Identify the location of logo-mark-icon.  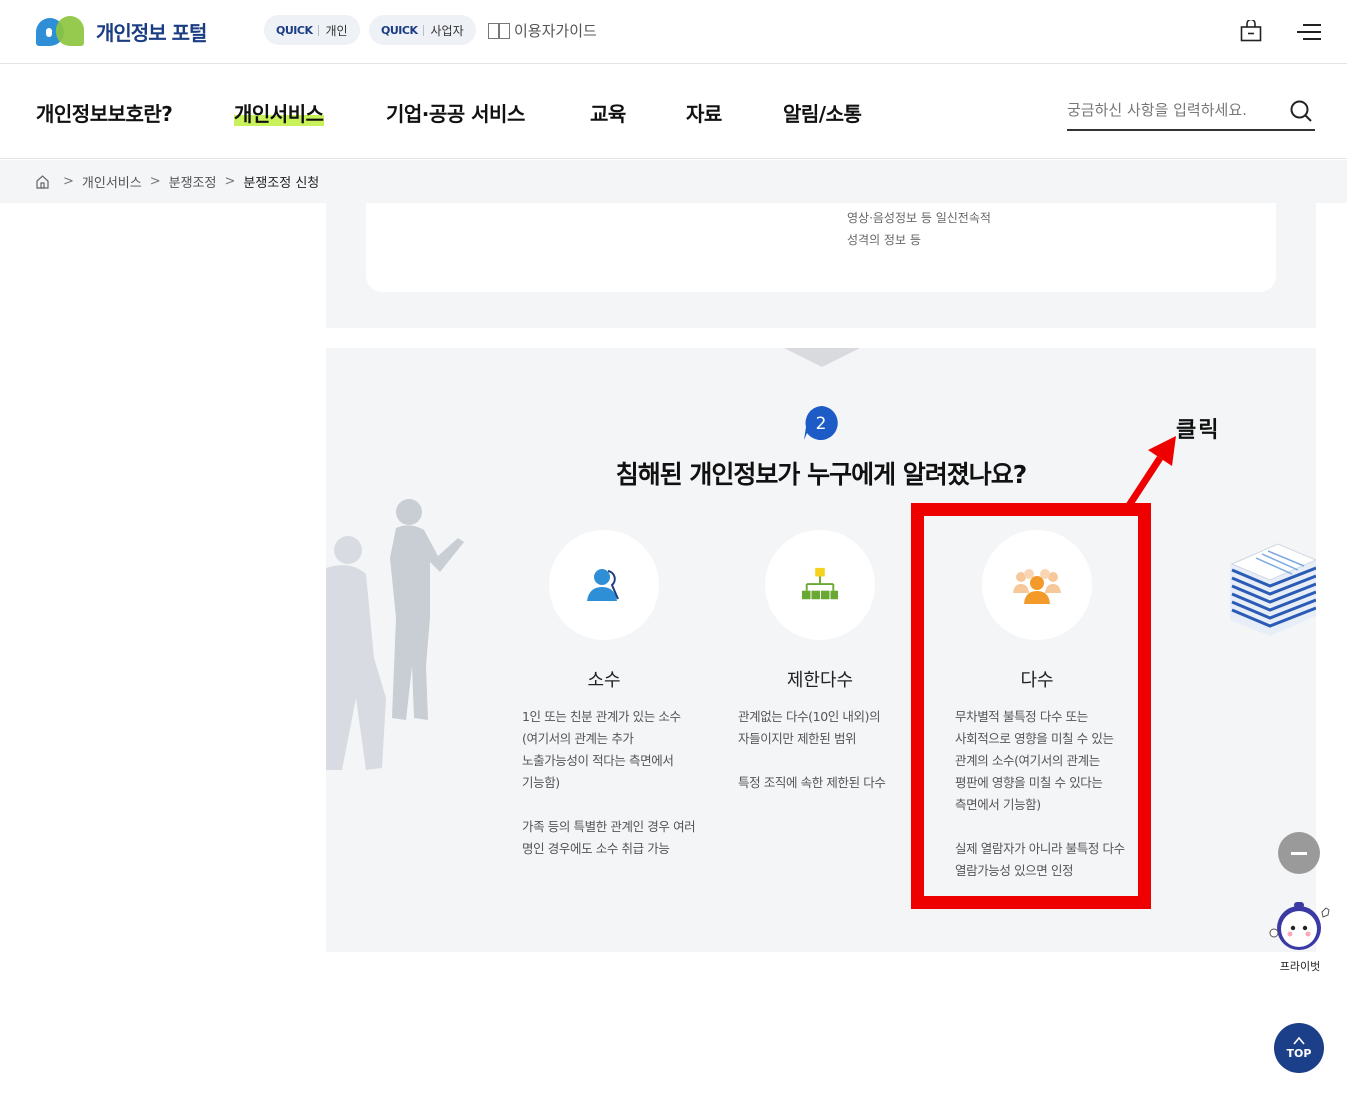
(60, 31).